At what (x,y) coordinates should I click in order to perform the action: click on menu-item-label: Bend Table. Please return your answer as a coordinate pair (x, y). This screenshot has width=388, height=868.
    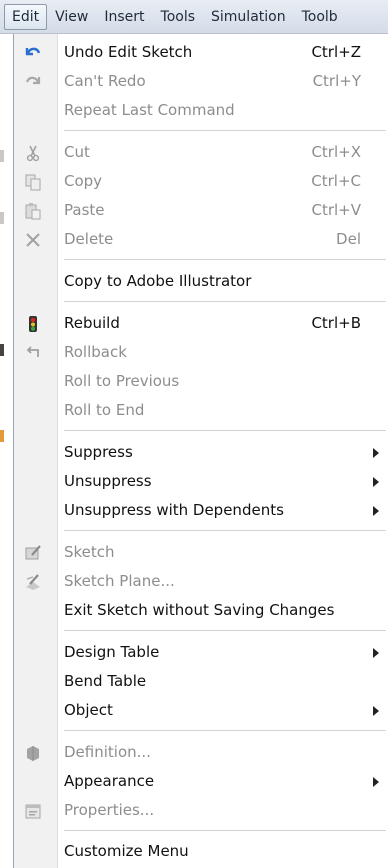
    Looking at the image, I should click on (105, 681).